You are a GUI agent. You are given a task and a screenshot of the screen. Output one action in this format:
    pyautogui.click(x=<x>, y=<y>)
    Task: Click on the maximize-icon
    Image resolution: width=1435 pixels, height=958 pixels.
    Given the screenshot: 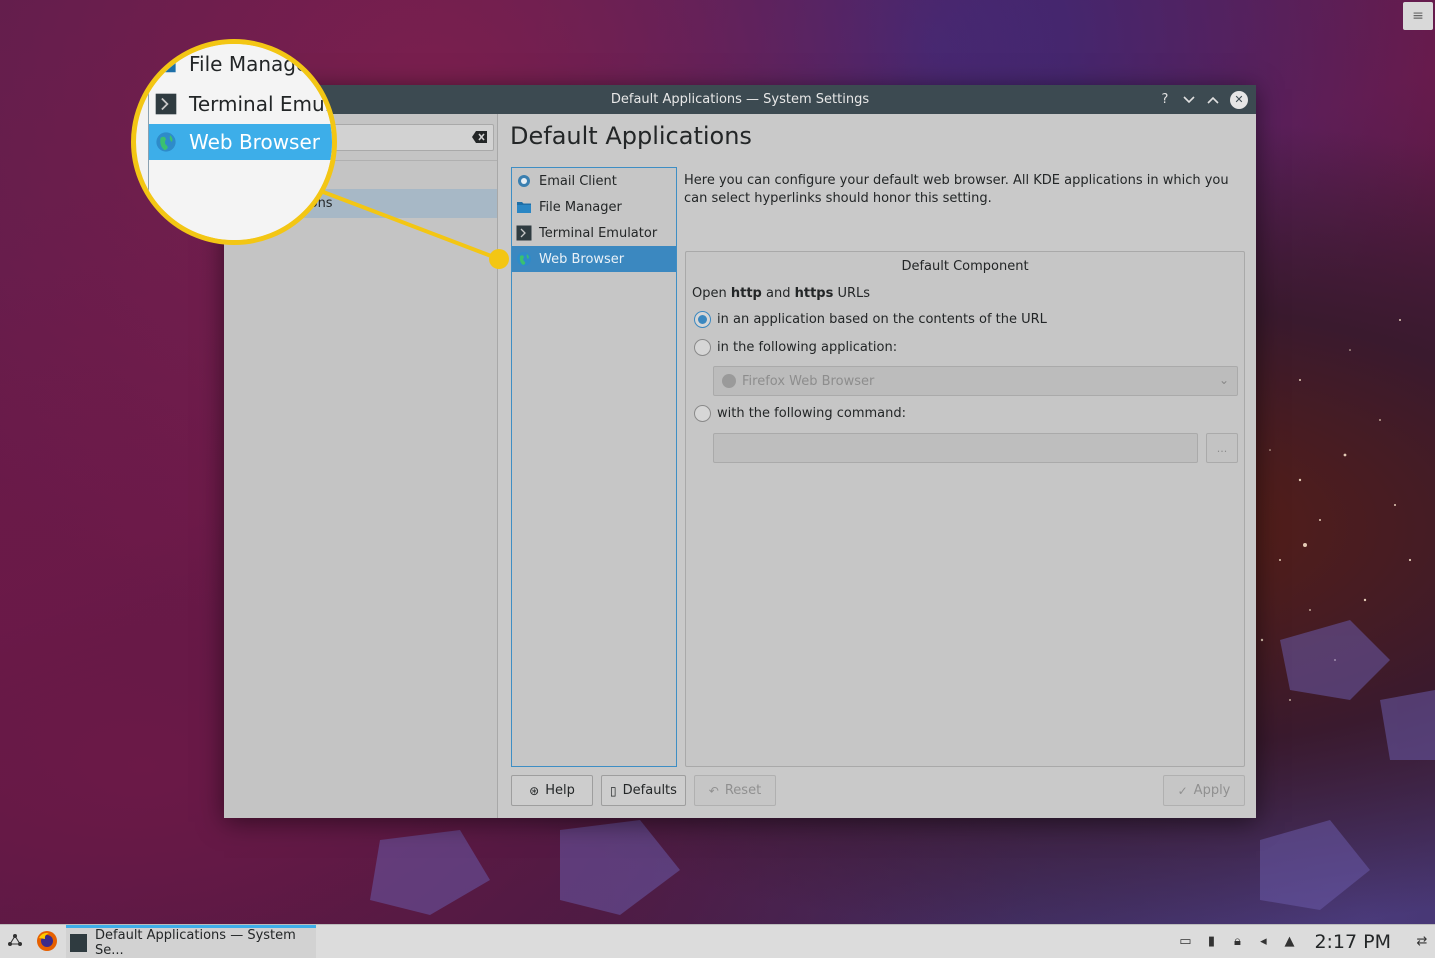 What is the action you would take?
    pyautogui.click(x=1213, y=100)
    